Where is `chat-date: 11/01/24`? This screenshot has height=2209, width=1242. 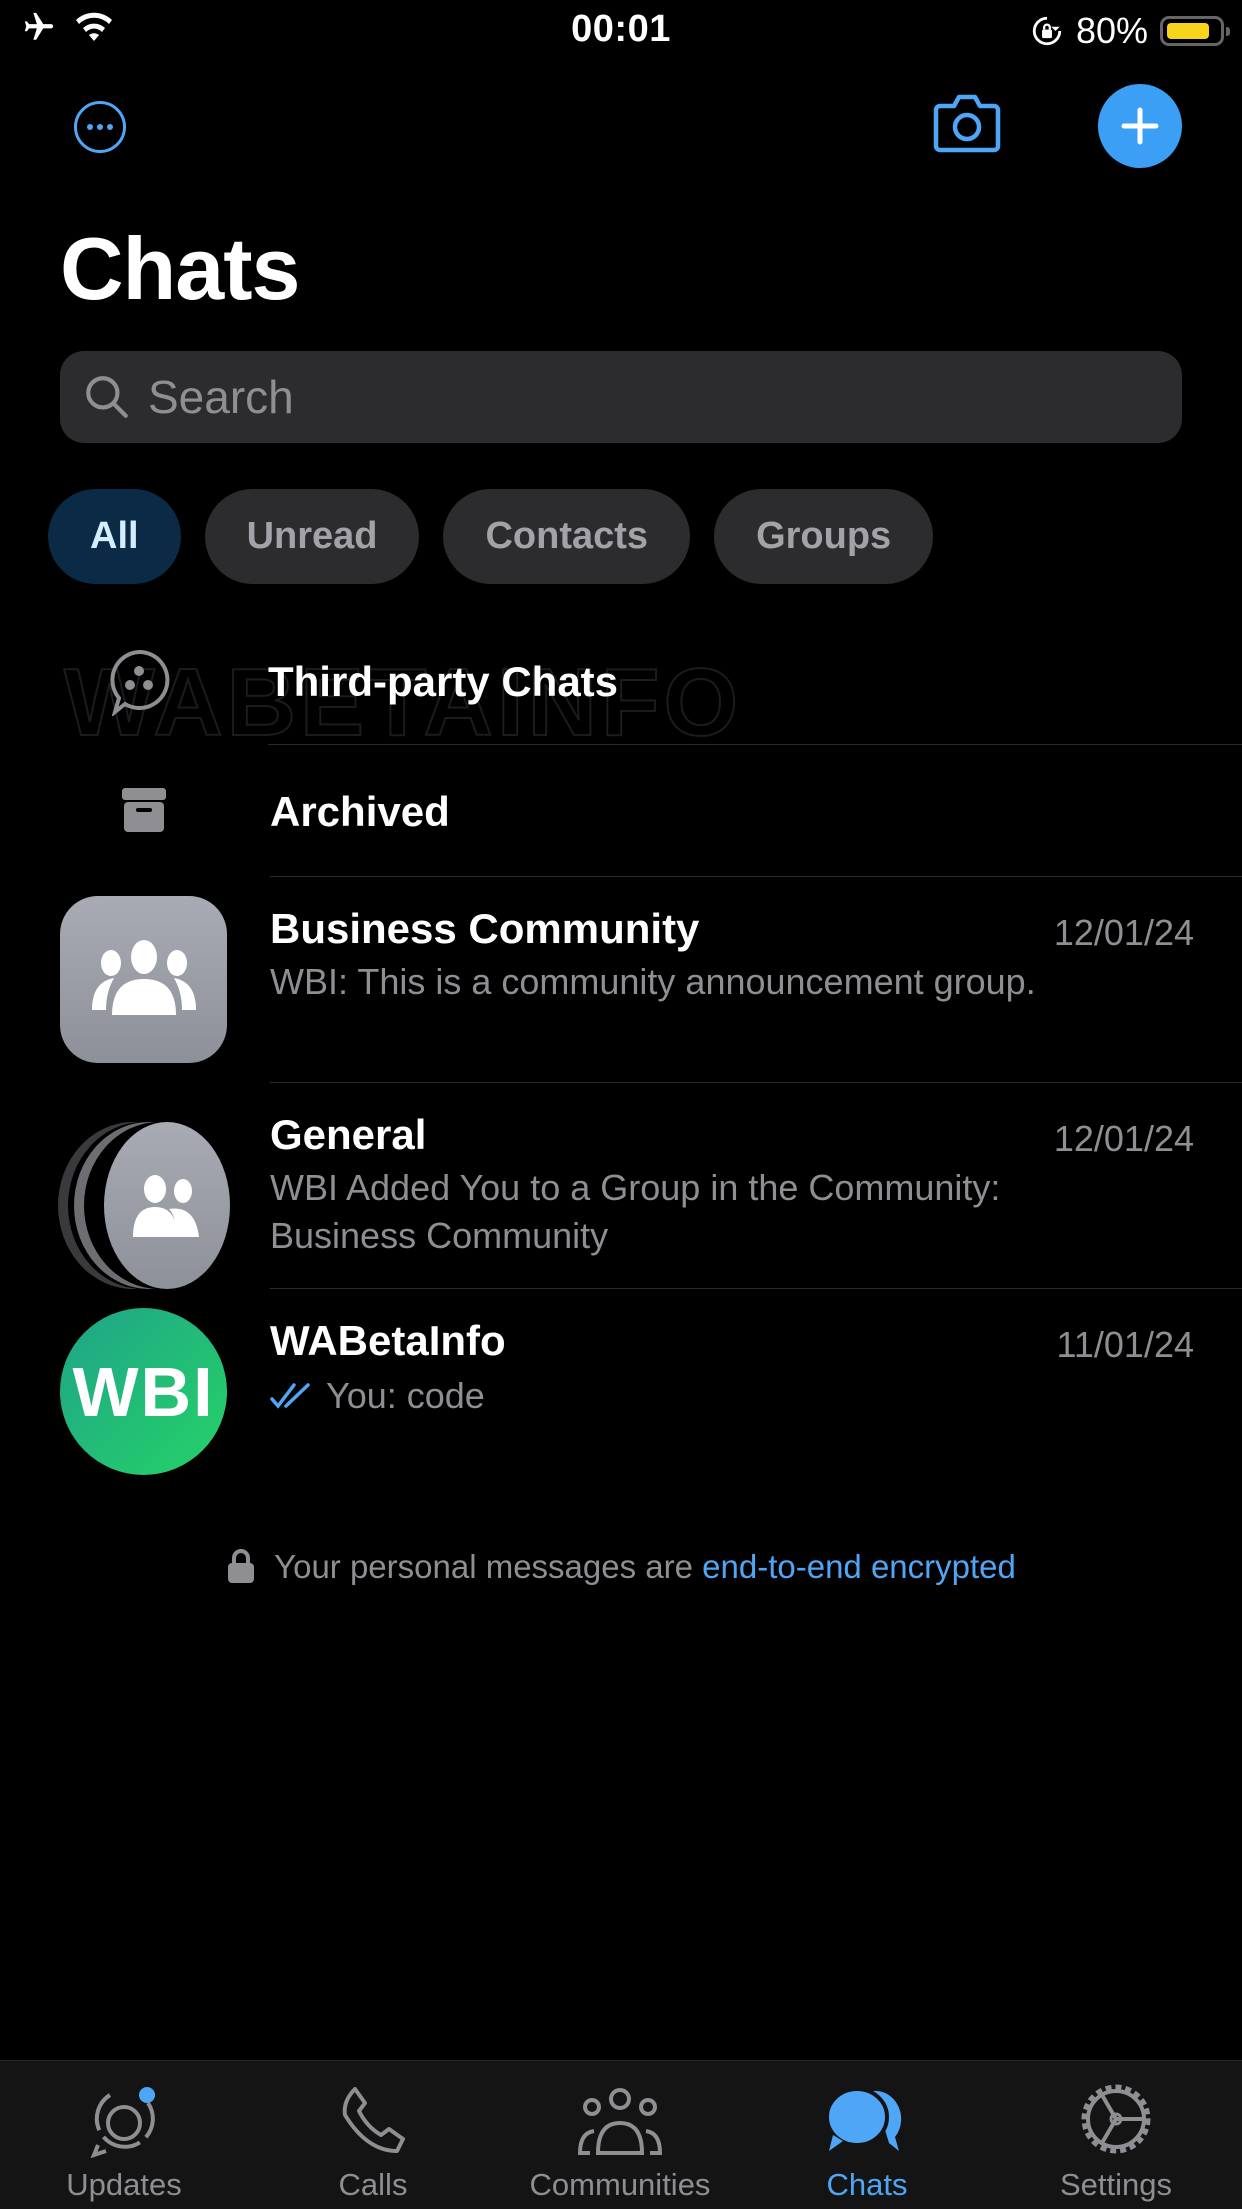
chat-date: 11/01/24 is located at coordinates (1125, 1344).